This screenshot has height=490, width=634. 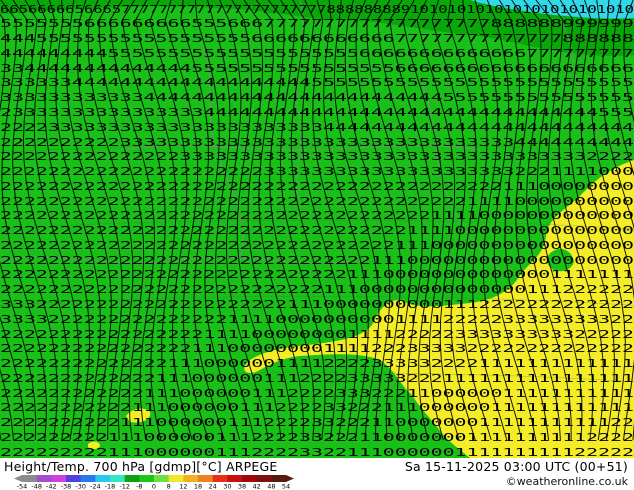 I want to click on map-title: Height/Temp. 700 hPa [gdmp][°C] ARPEGE, so click(x=141, y=466).